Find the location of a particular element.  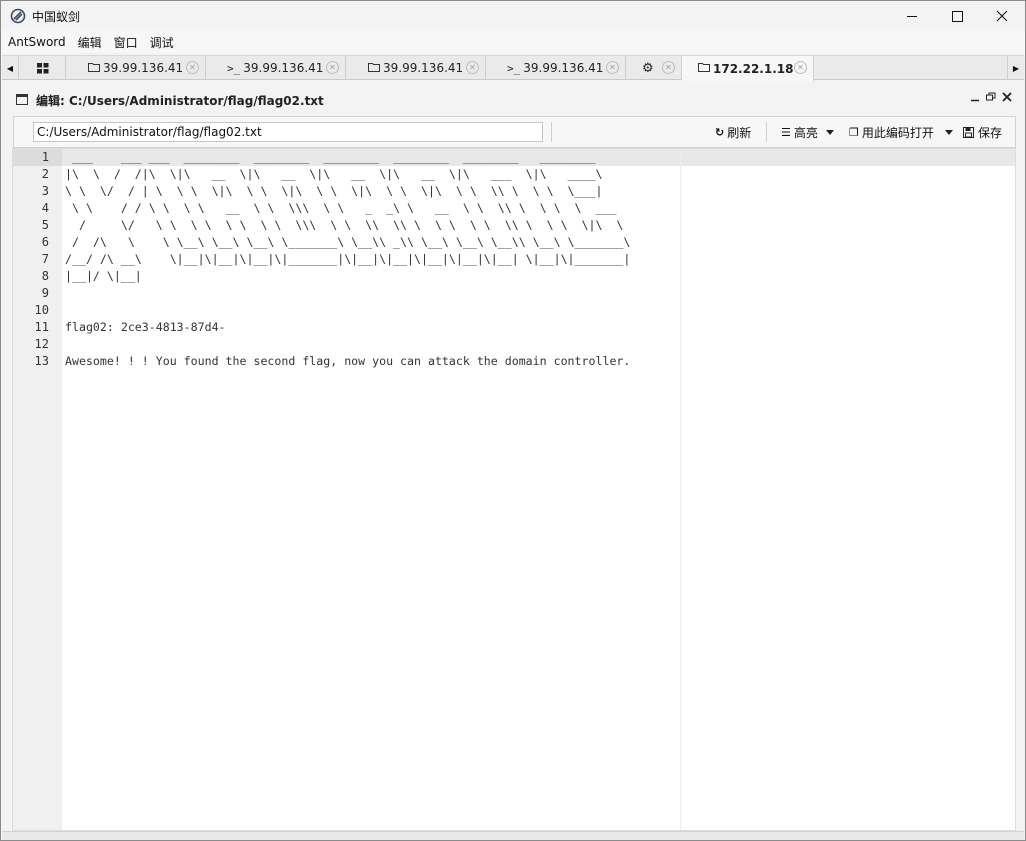

antsword-logo-icon is located at coordinates (18, 16).